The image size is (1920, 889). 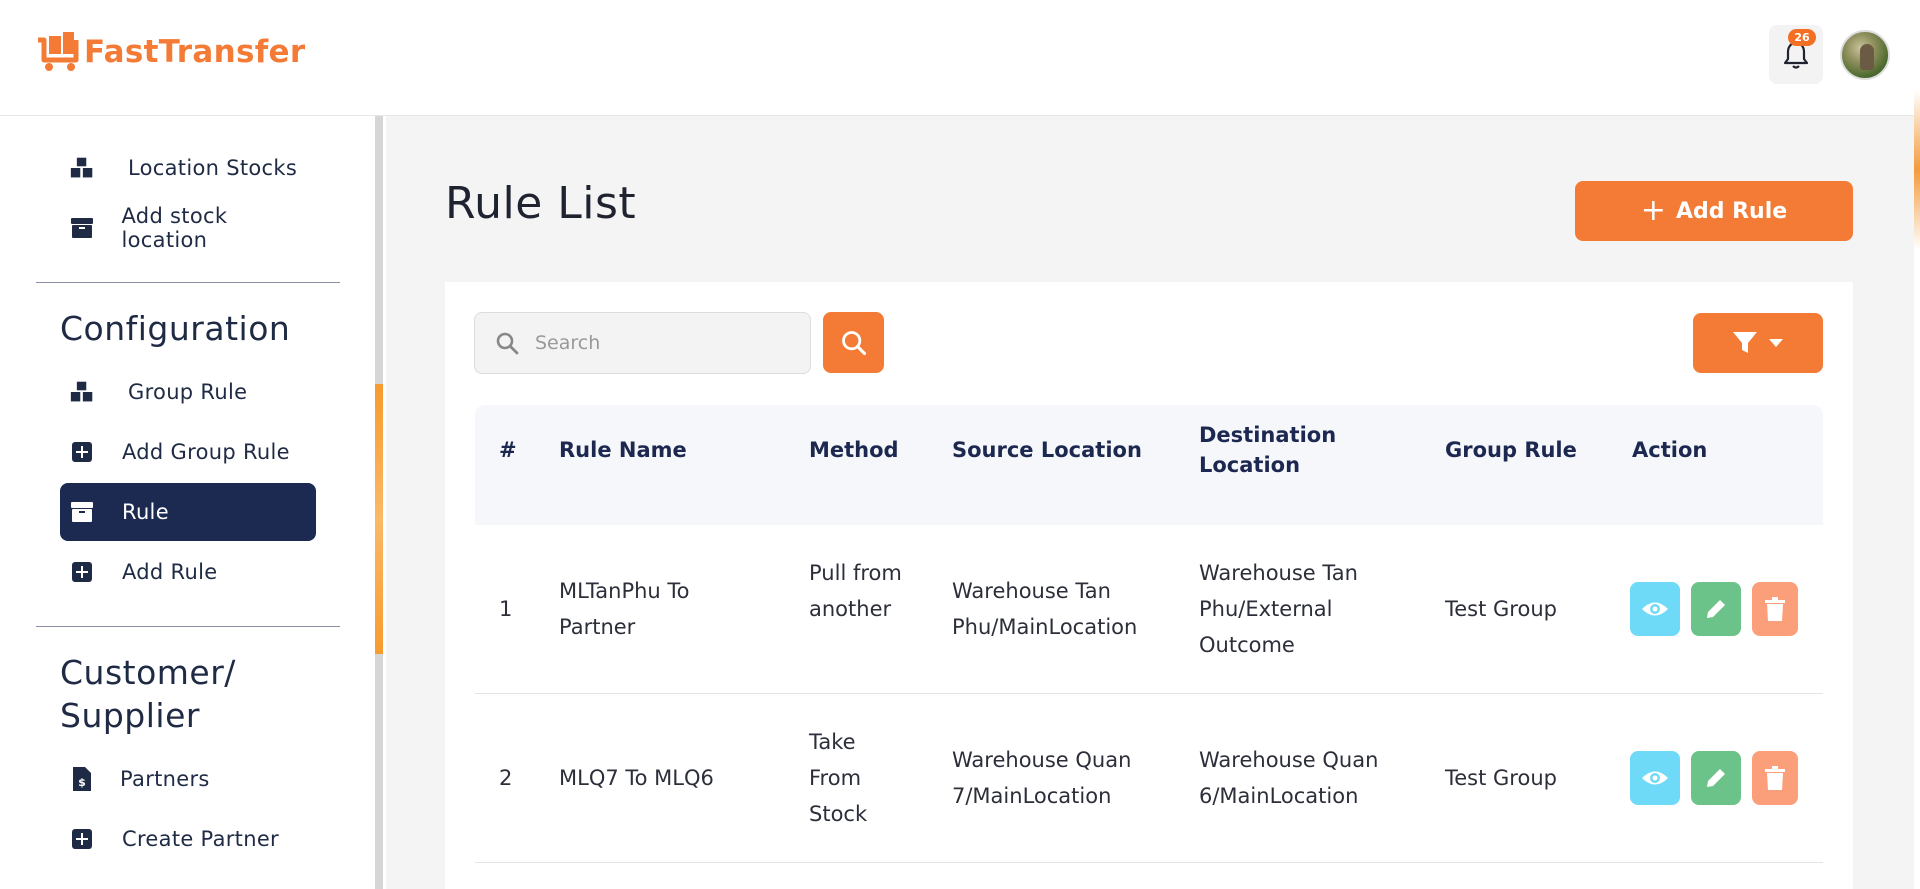 What do you see at coordinates (1047, 450) in the screenshot?
I see `column-header-source-location: Source Location` at bounding box center [1047, 450].